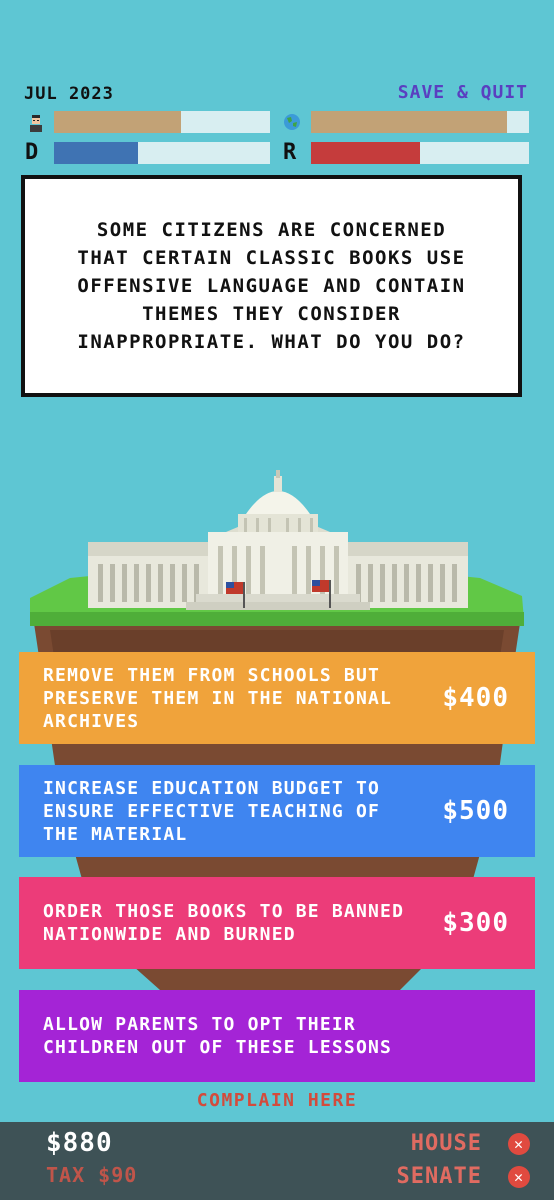 This screenshot has height=1200, width=554. I want to click on approval-meter-fill, so click(118, 122).